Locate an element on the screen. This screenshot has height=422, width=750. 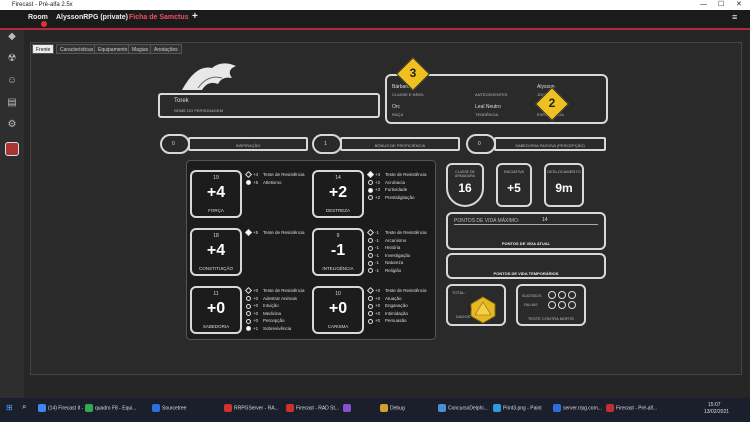
skill-row: +2 Acrobacia is located at coordinates (386, 183).